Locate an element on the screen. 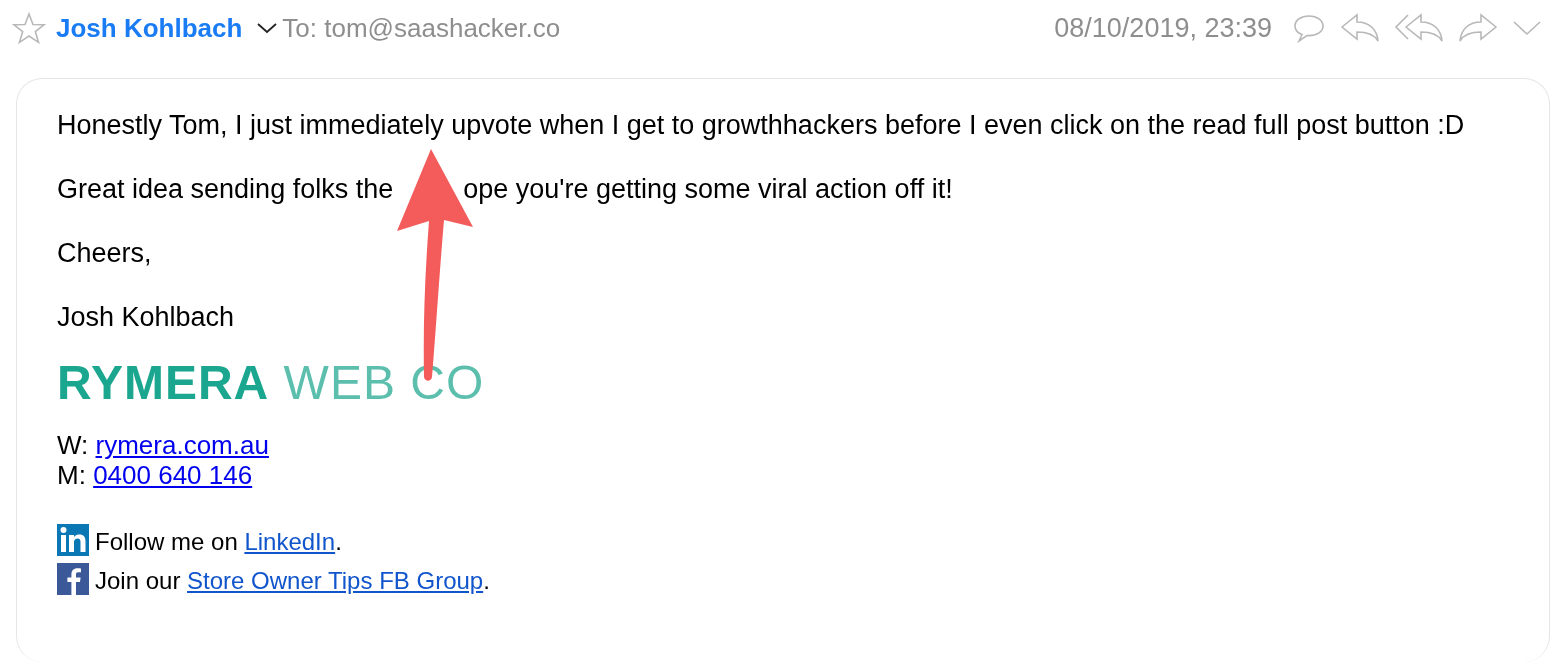  speech-bubble-icon is located at coordinates (1309, 28).